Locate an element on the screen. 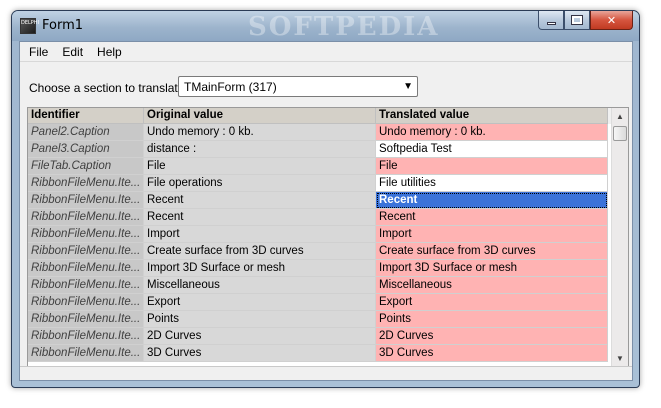 The image size is (661, 408). table-row: Panel3.Caption distance : Softpedia Test is located at coordinates (320, 149).